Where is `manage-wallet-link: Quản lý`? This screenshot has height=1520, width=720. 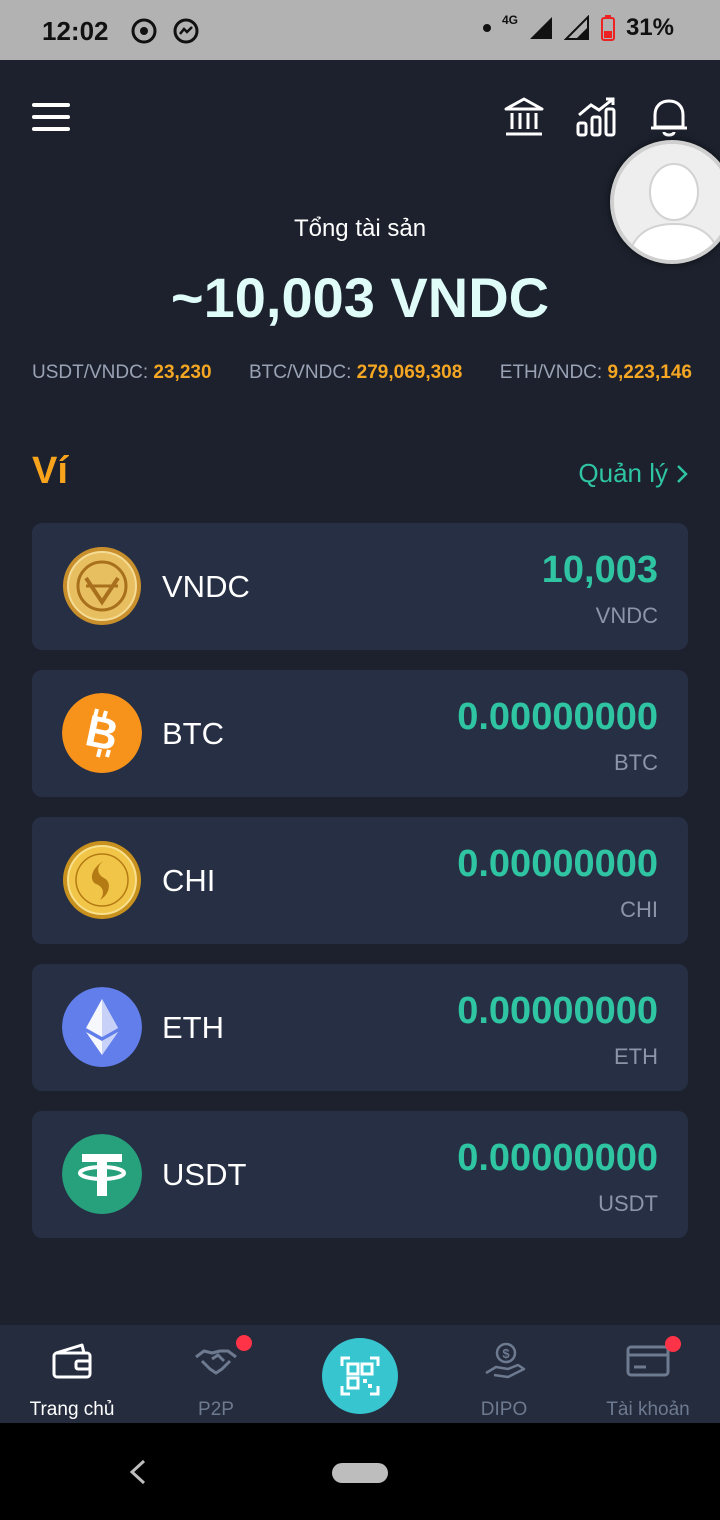 manage-wallet-link: Quản lý is located at coordinates (633, 473).